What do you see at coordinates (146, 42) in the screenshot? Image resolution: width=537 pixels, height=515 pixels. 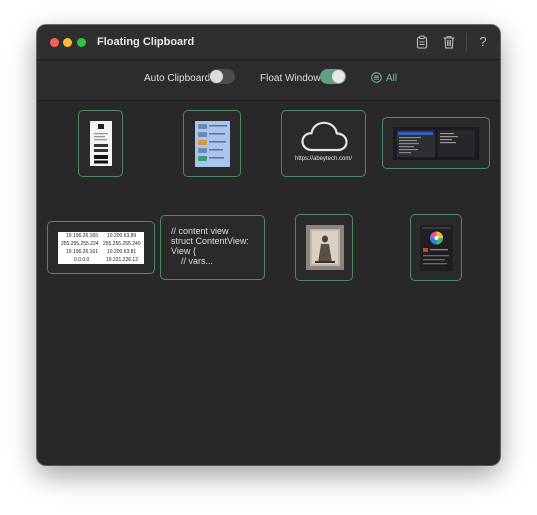 I see `window-title: Floating Clipboard` at bounding box center [146, 42].